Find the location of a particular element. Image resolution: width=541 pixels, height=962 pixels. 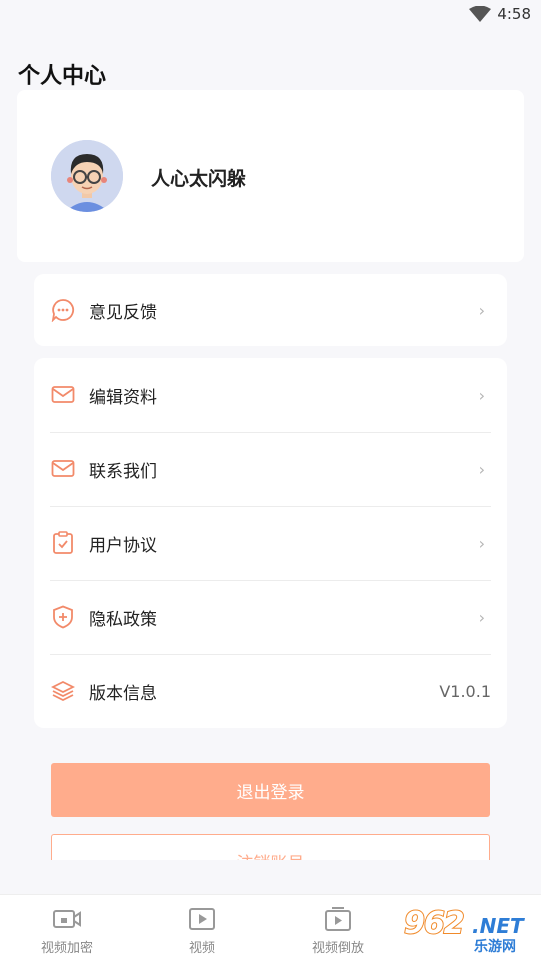

menu-item-user-agreement: 用户协议 › is located at coordinates (270, 543).